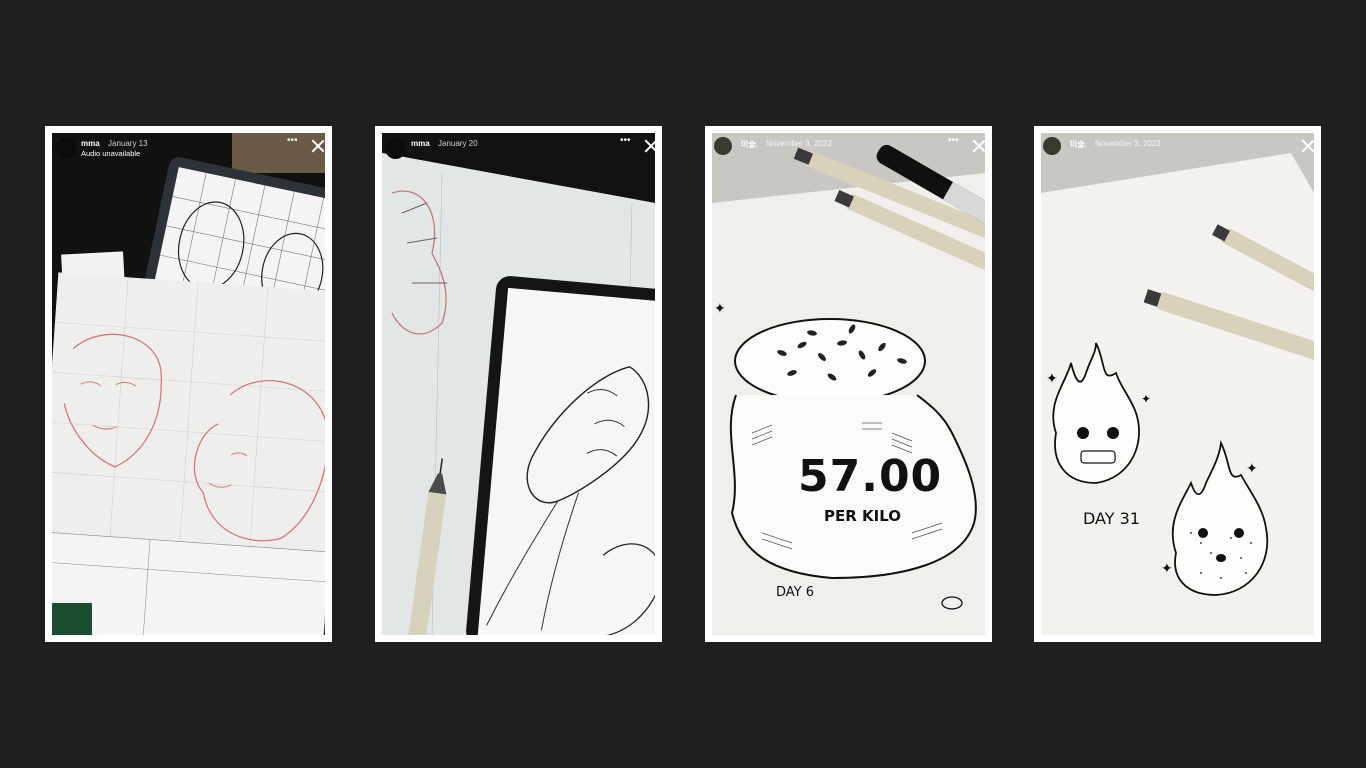  I want to click on story-card-4: ✦ ✦ ✦ ✦ DAY 31 미술. November 3, 2023, so click(1177, 384).